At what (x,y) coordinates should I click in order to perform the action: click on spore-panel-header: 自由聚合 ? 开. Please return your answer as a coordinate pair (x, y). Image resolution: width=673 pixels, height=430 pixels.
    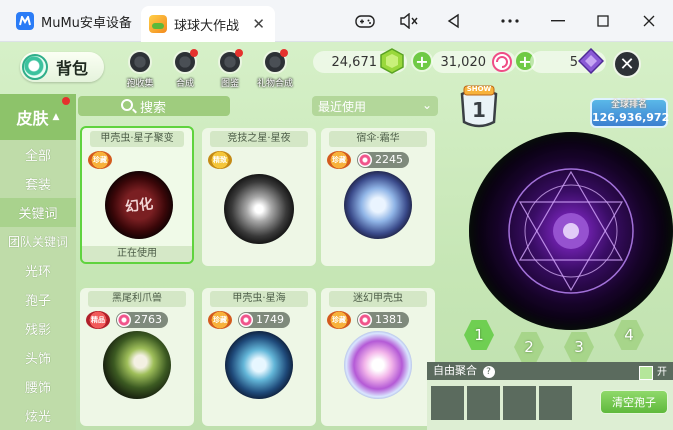
    Looking at the image, I should click on (550, 371).